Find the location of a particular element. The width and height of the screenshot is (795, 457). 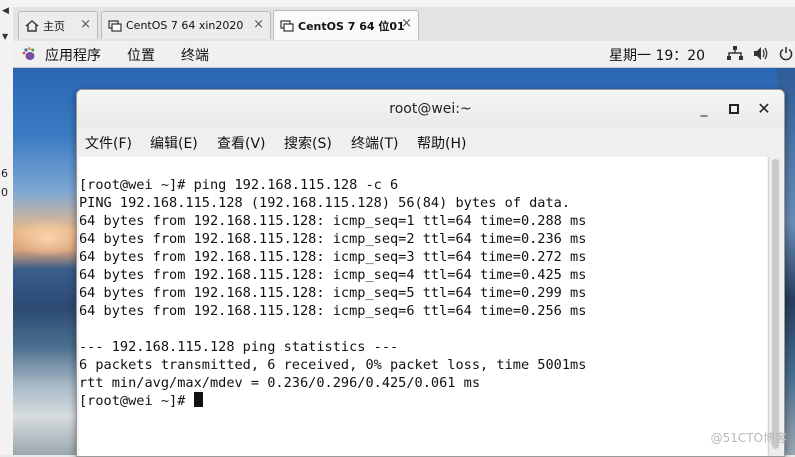

menu-file: 文件(F) is located at coordinates (108, 143).